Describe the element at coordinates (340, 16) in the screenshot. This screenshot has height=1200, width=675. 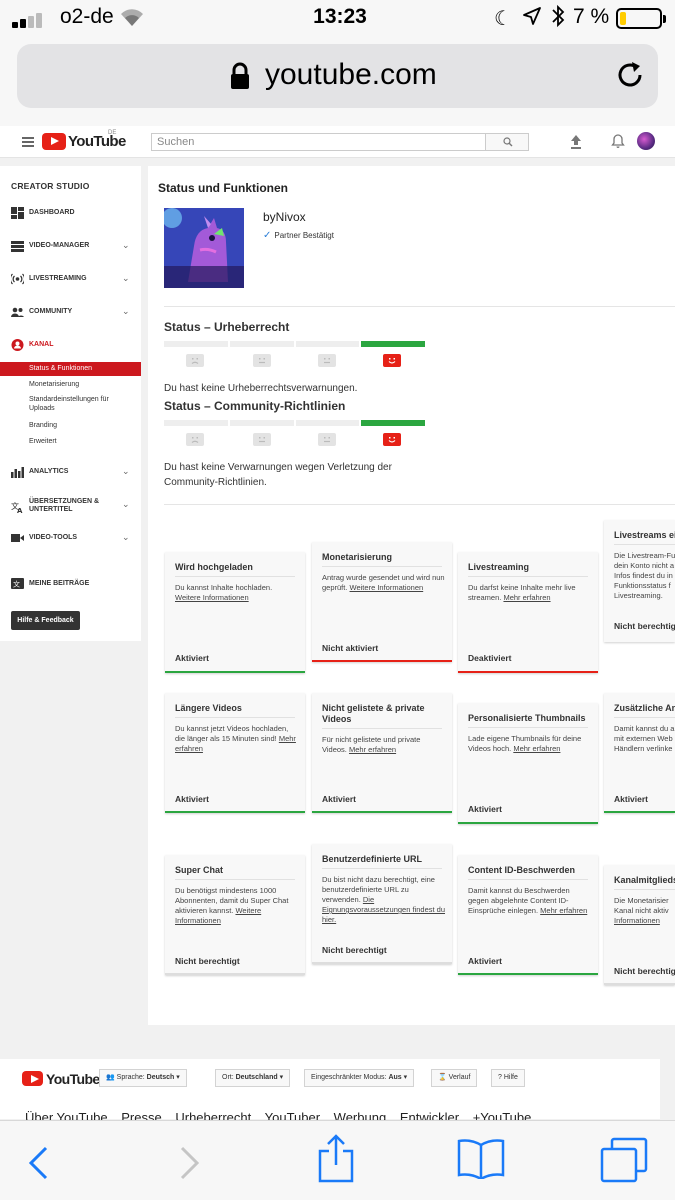
I see `status-time: 13:23` at that location.